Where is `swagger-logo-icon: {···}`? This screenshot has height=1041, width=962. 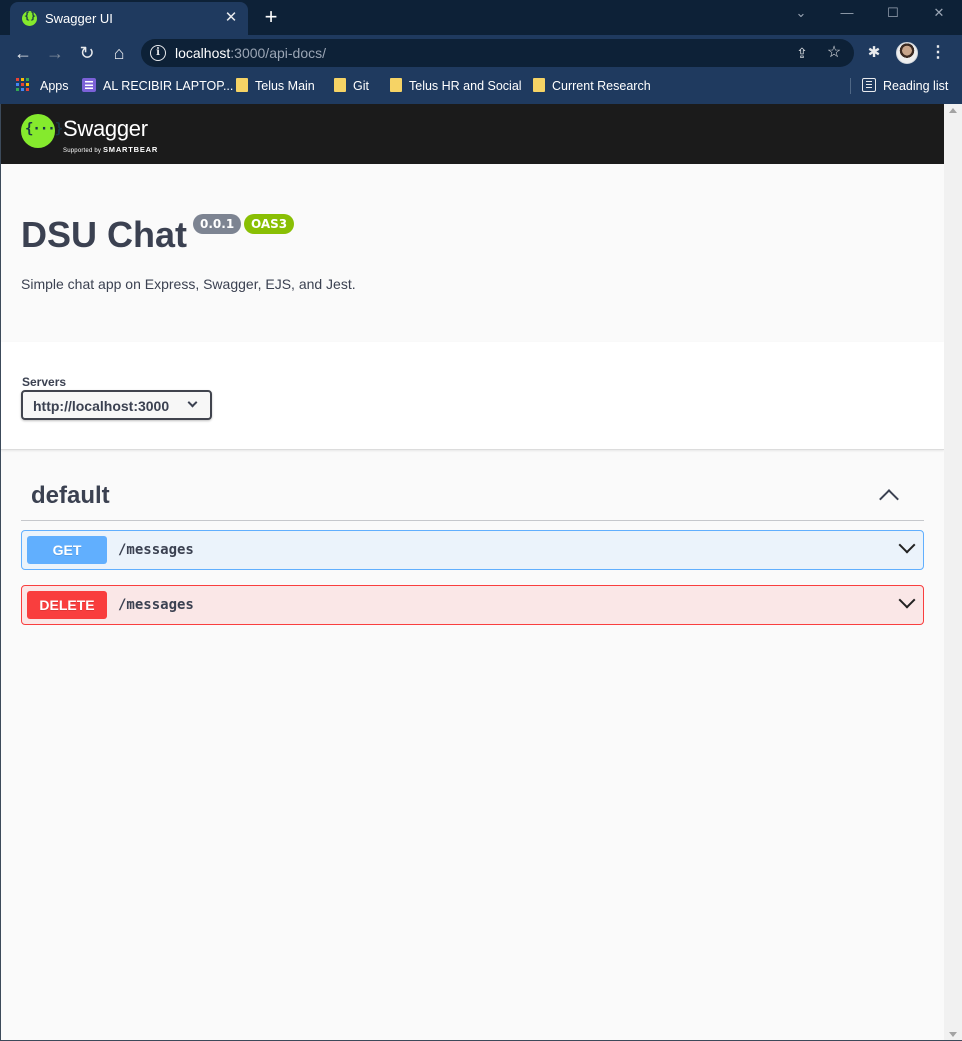
swagger-logo-icon: {···} is located at coordinates (42, 131).